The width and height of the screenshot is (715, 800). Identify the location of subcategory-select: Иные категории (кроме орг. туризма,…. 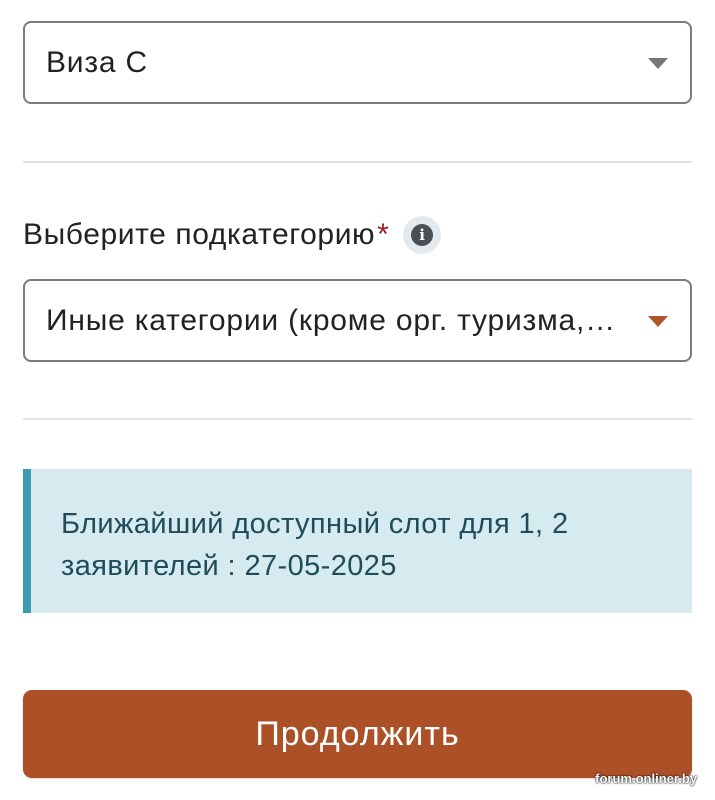
(357, 320).